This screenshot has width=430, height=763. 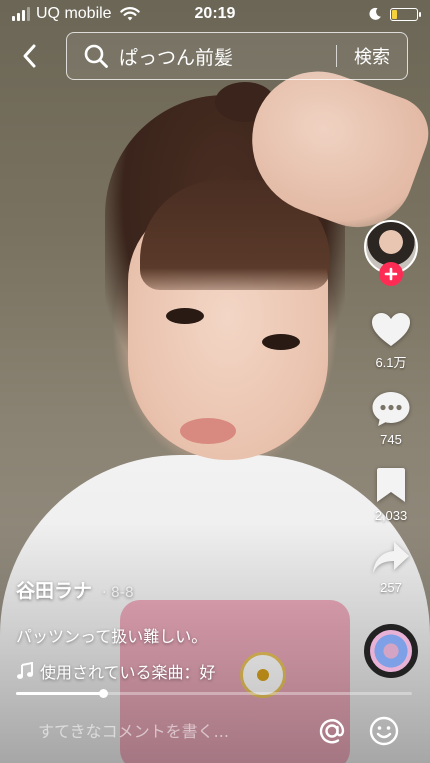 What do you see at coordinates (215, 14) in the screenshot?
I see `status-bar: UQ mobile 20:19` at bounding box center [215, 14].